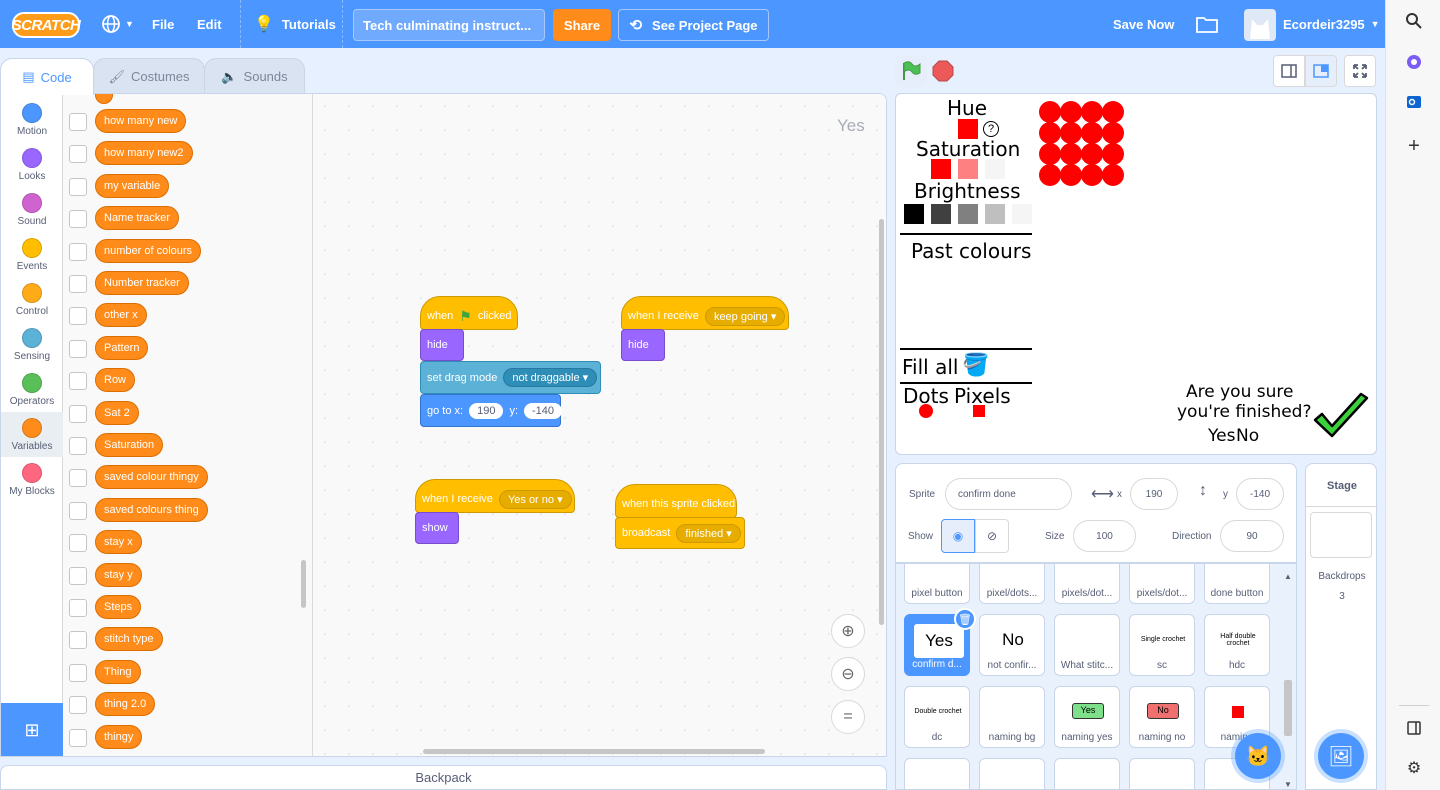  I want to click on variable-block: Number tracker, so click(142, 283).